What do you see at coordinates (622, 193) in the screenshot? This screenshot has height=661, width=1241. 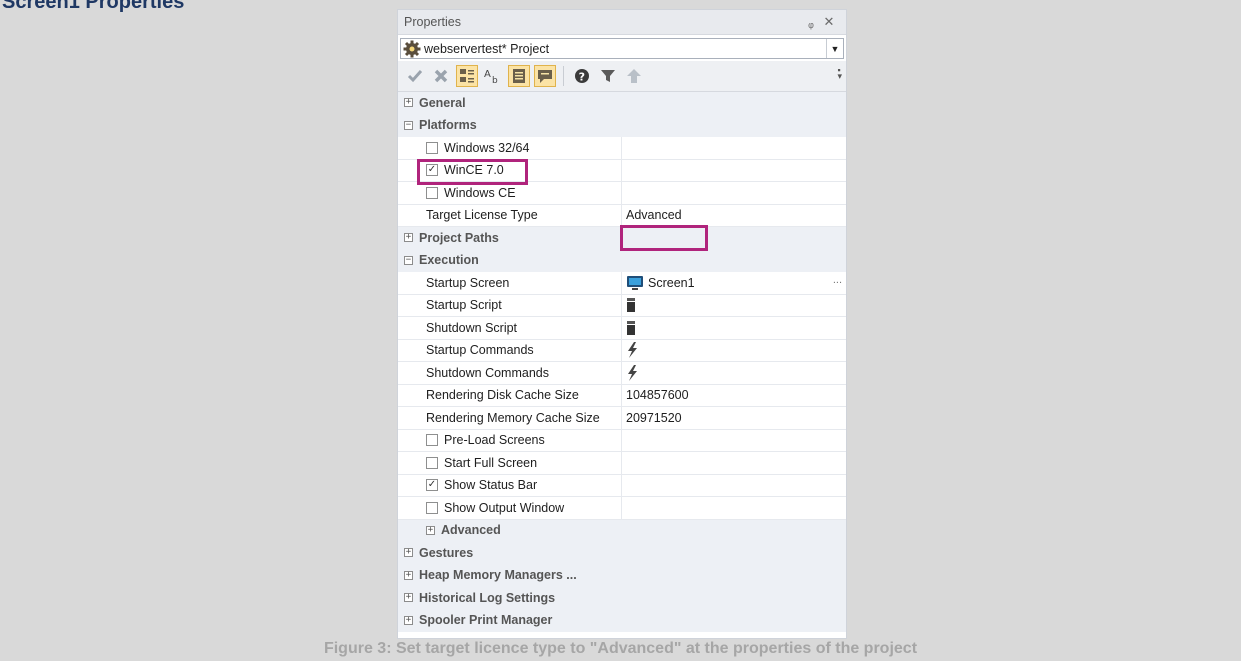 I see `property-row: Windows CE` at bounding box center [622, 193].